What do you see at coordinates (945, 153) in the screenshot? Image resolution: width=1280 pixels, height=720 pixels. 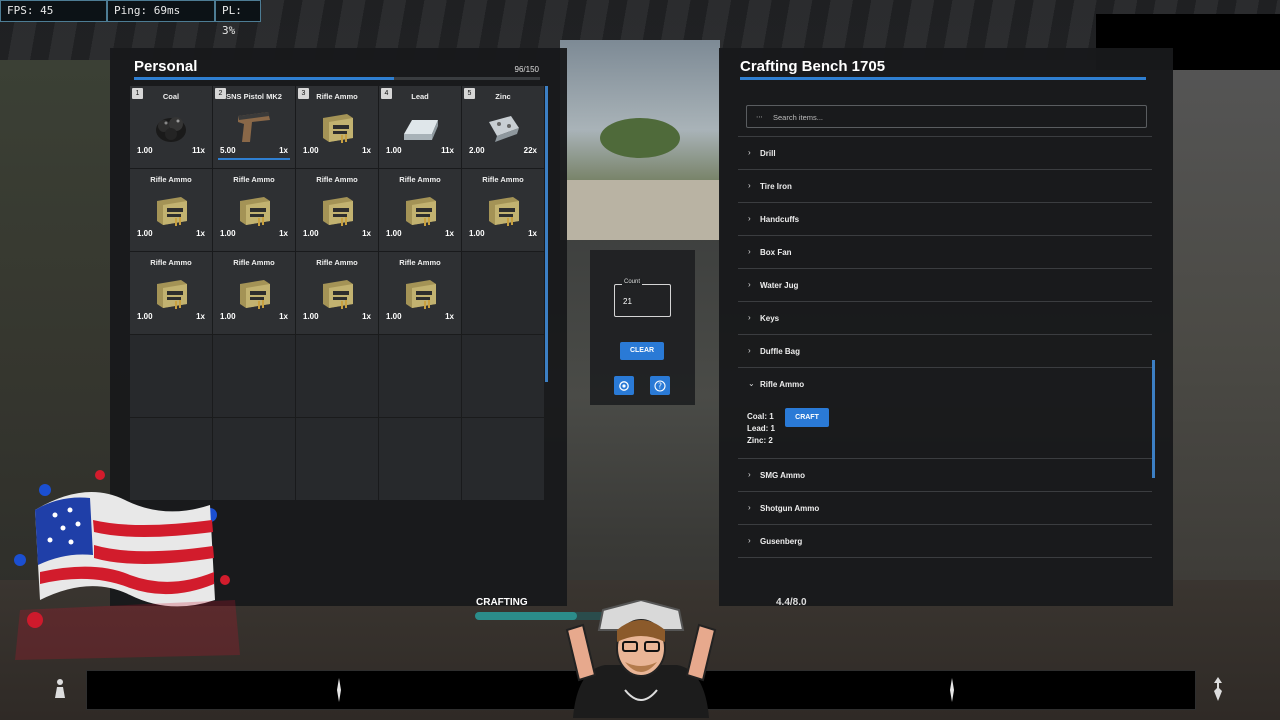 I see `recipe-row: › Drill` at bounding box center [945, 153].